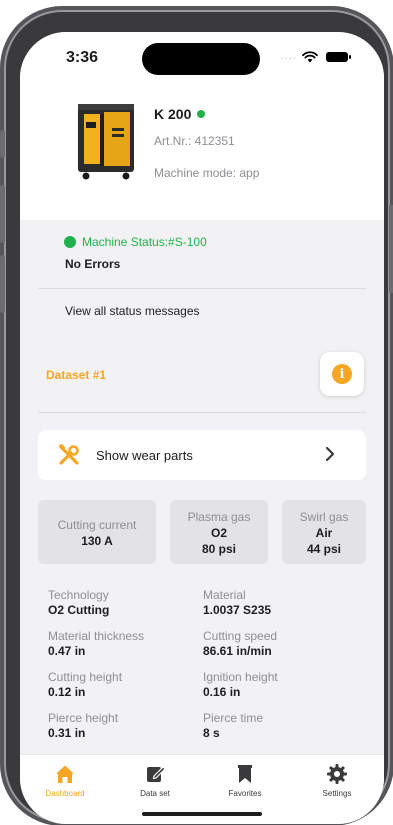 This screenshot has height=825, width=393. What do you see at coordinates (70, 242) in the screenshot?
I see `status-ok-icon` at bounding box center [70, 242].